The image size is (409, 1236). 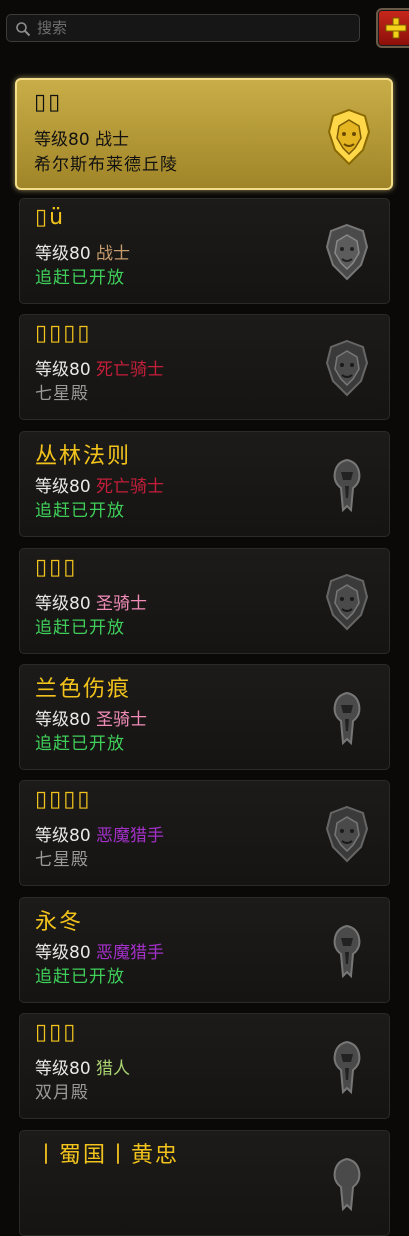 What do you see at coordinates (204, 717) in the screenshot?
I see `character-card: 兰色伤痕 等级80 圣骑士 追赶已开放` at bounding box center [204, 717].